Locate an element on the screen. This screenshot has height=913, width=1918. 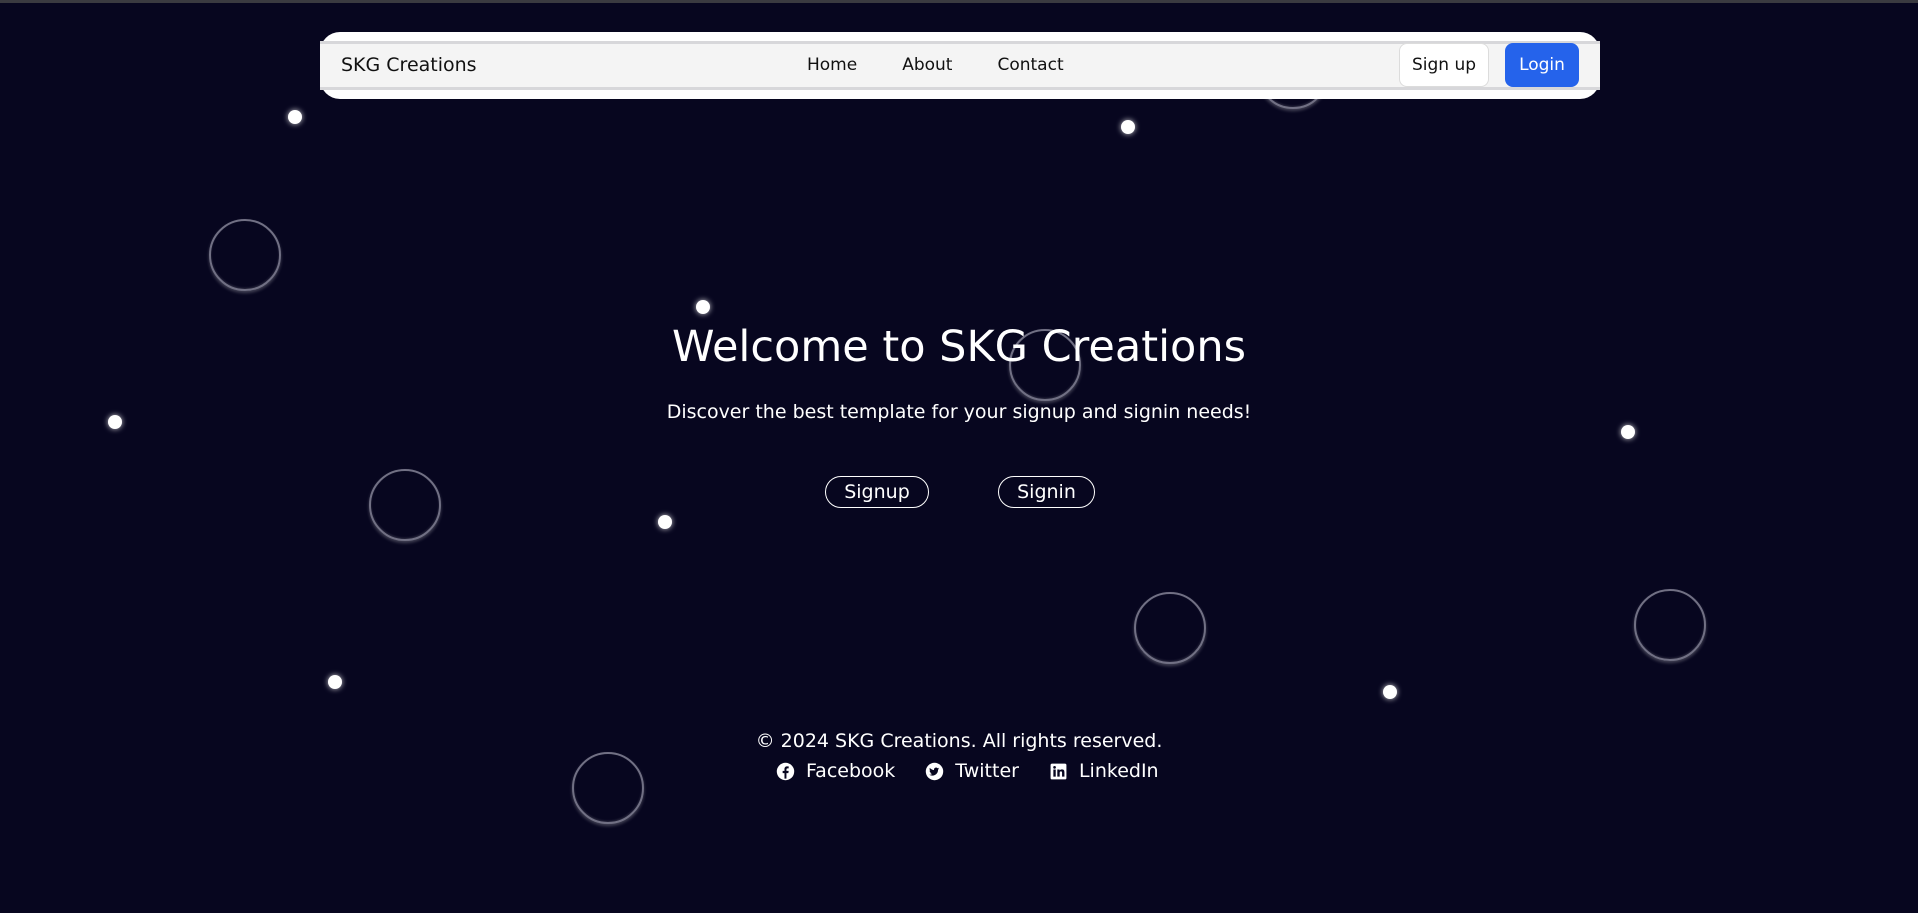
nav-link-about: About is located at coordinates (927, 65).